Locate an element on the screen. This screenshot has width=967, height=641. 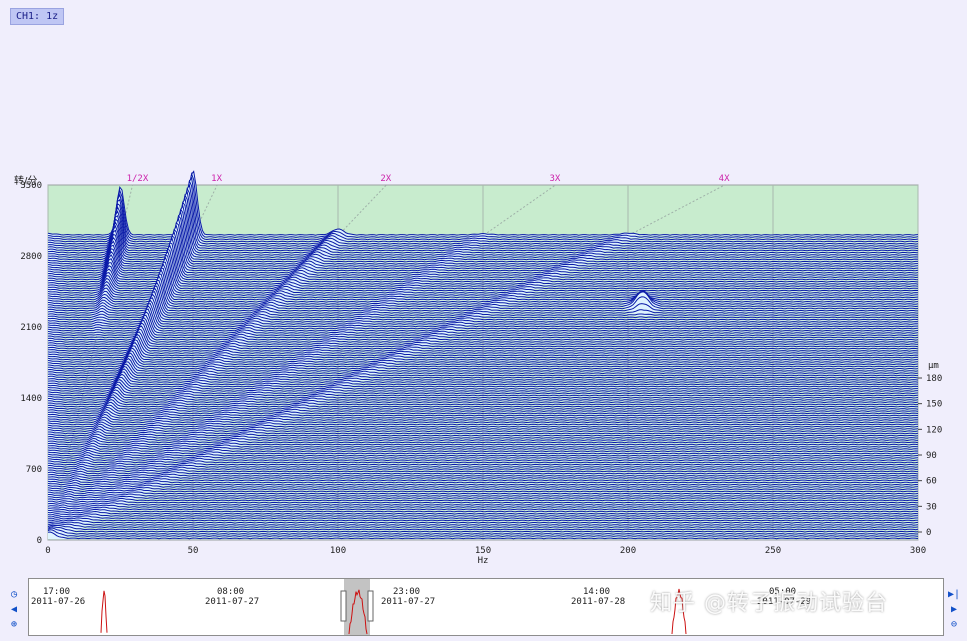
y-tick-label: 1400 is located at coordinates (31, 399).